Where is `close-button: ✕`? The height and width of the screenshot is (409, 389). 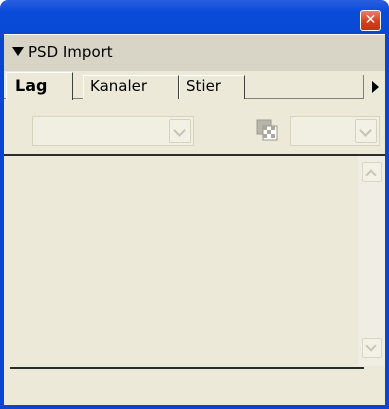 close-button: ✕ is located at coordinates (370, 20).